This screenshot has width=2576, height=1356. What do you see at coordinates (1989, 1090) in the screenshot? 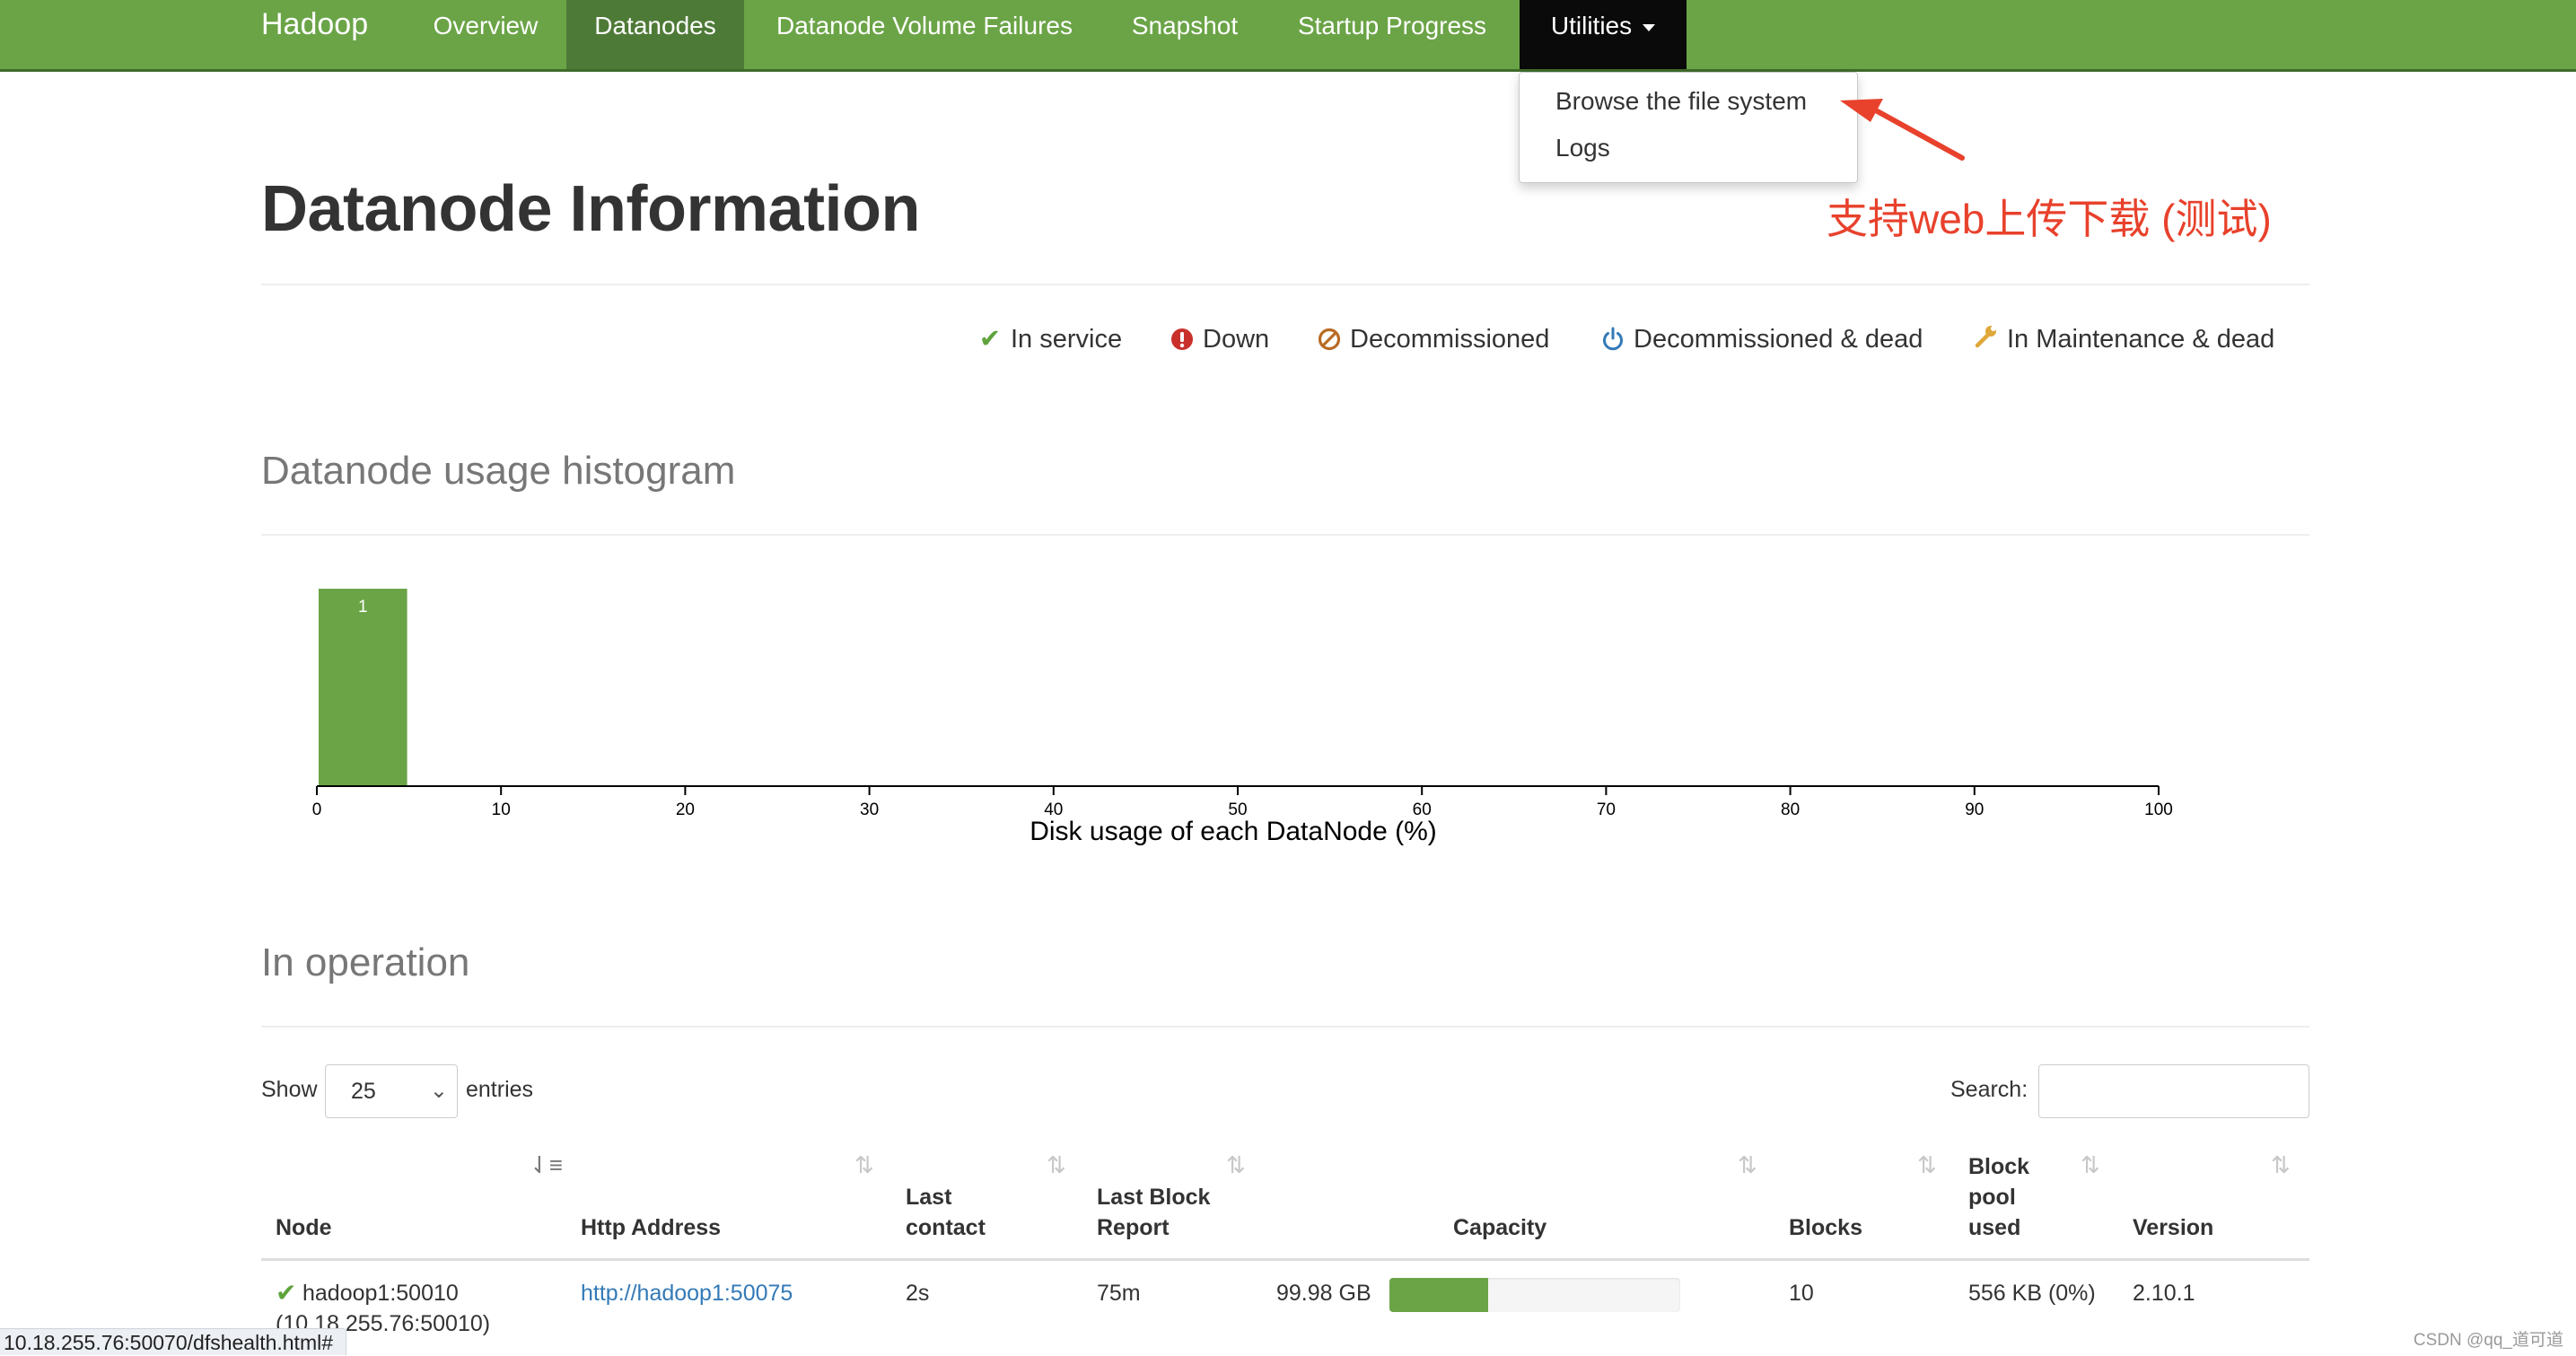
I see `search-label: Search:` at bounding box center [1989, 1090].